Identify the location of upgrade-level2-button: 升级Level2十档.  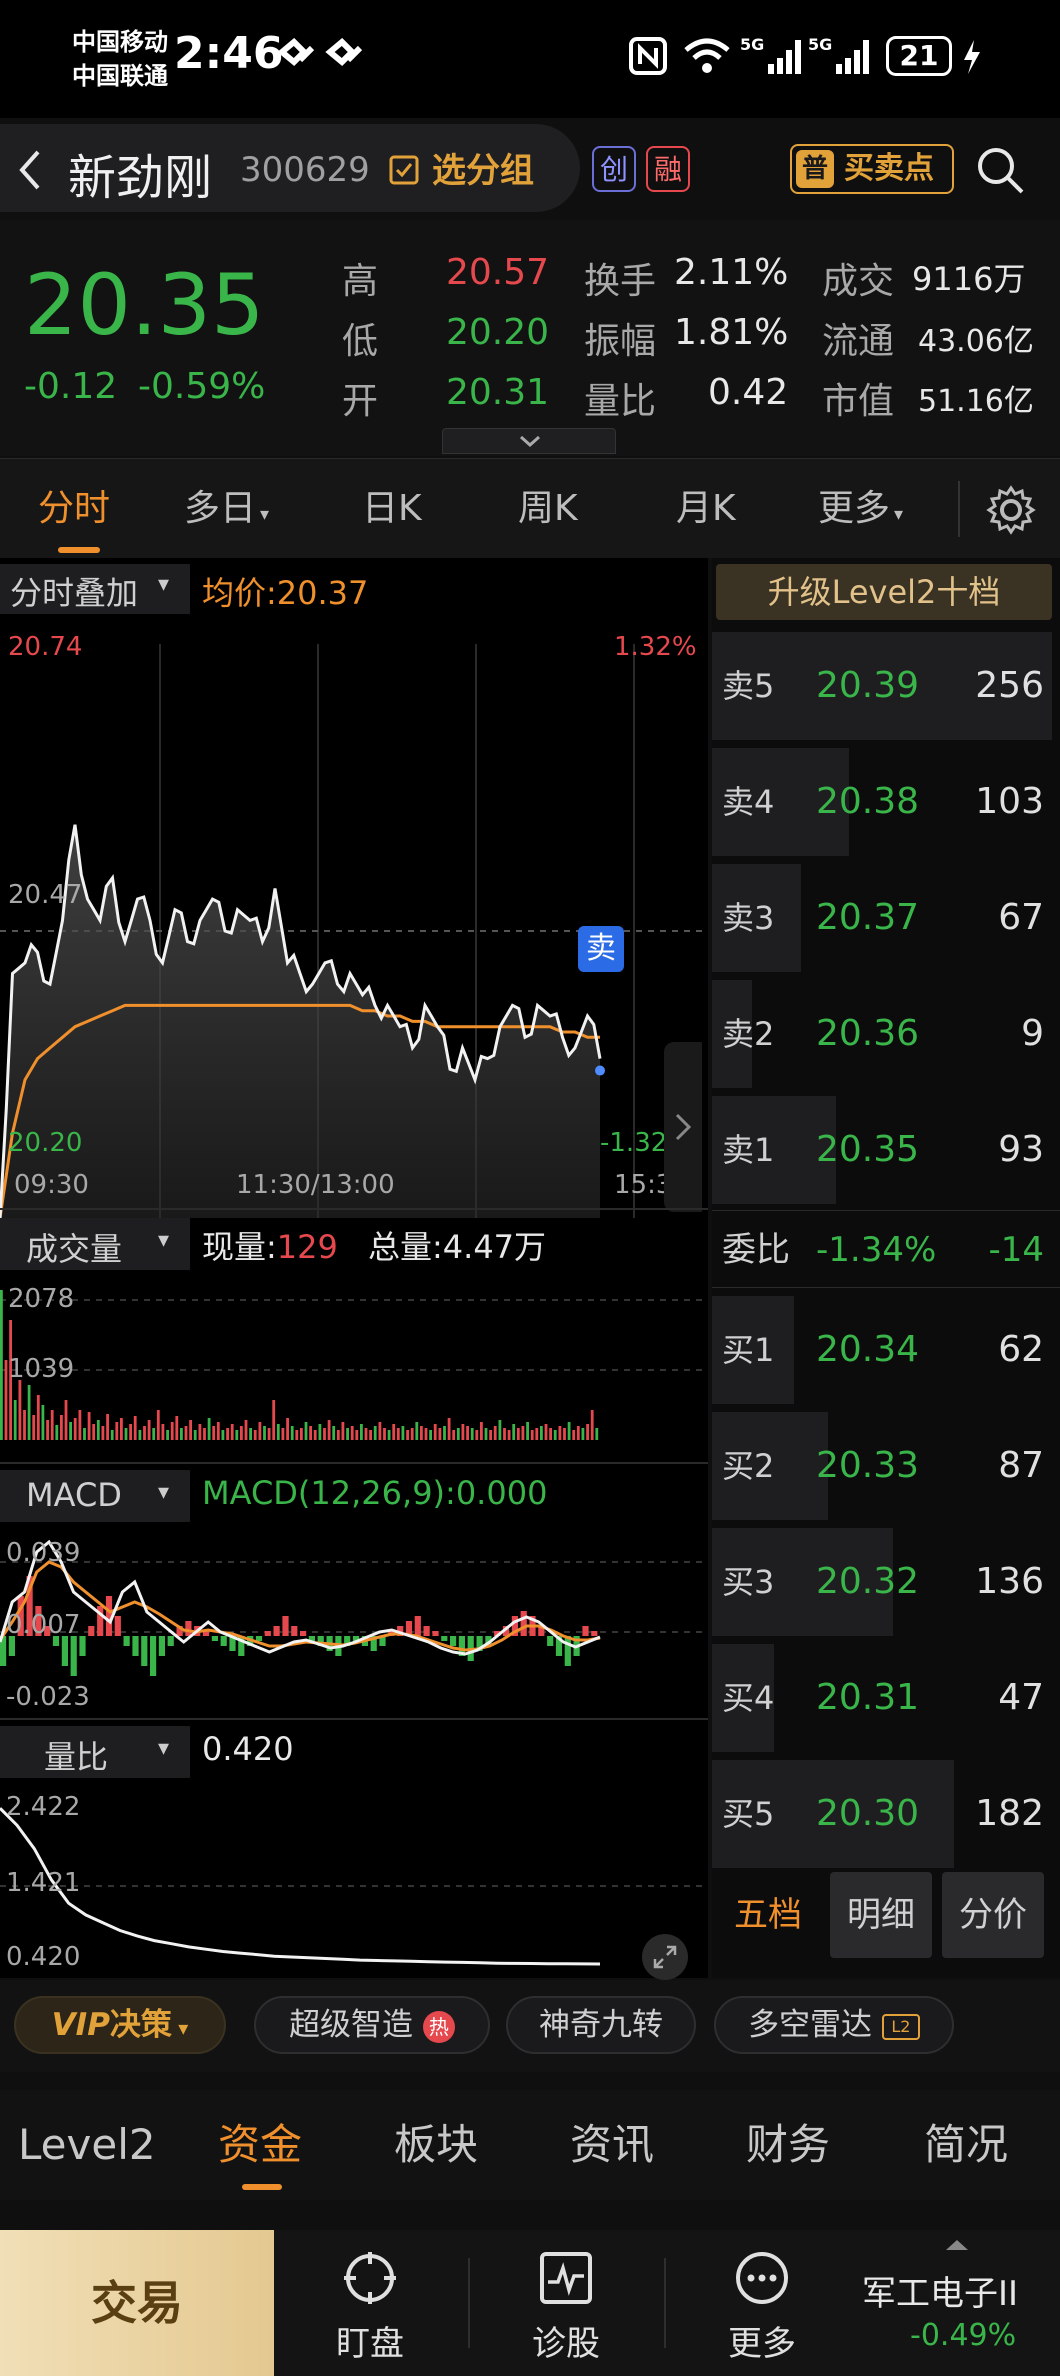
(884, 592).